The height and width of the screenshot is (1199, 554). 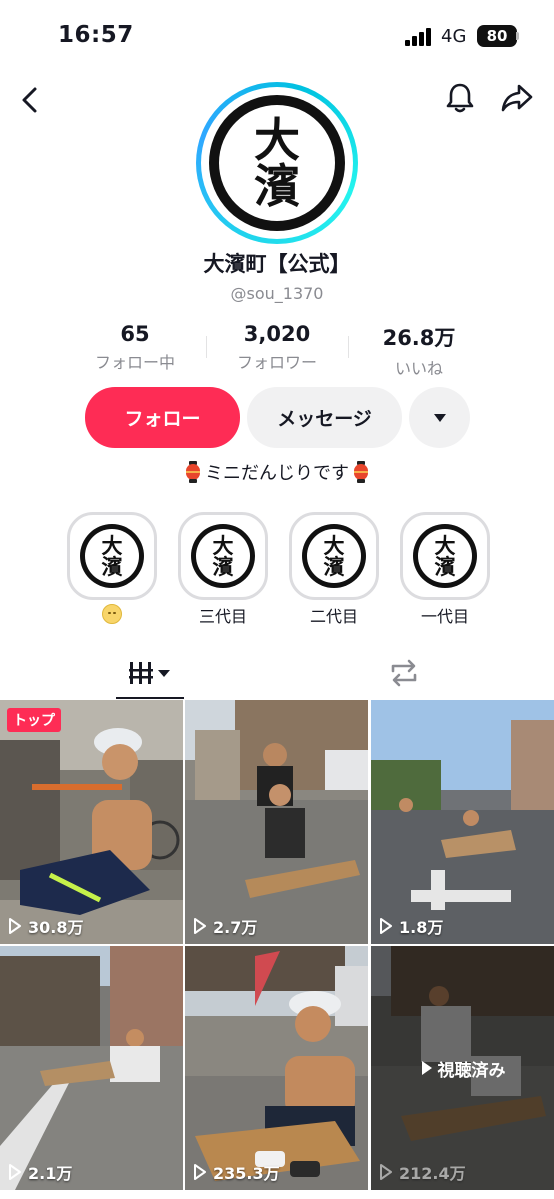 I want to click on avatar: 大 濱, so click(x=277, y=163).